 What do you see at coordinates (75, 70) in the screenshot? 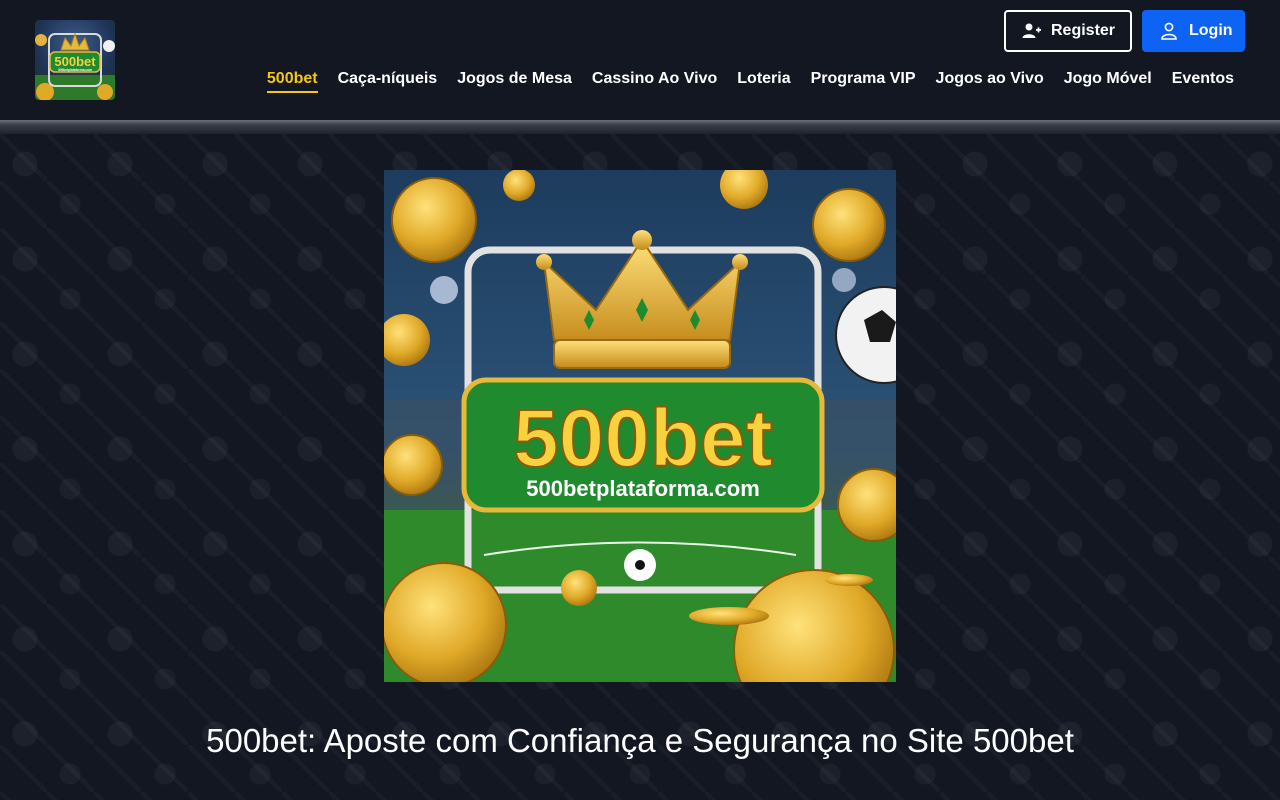
I see `logo-subtext: 500betplataforma.com` at bounding box center [75, 70].